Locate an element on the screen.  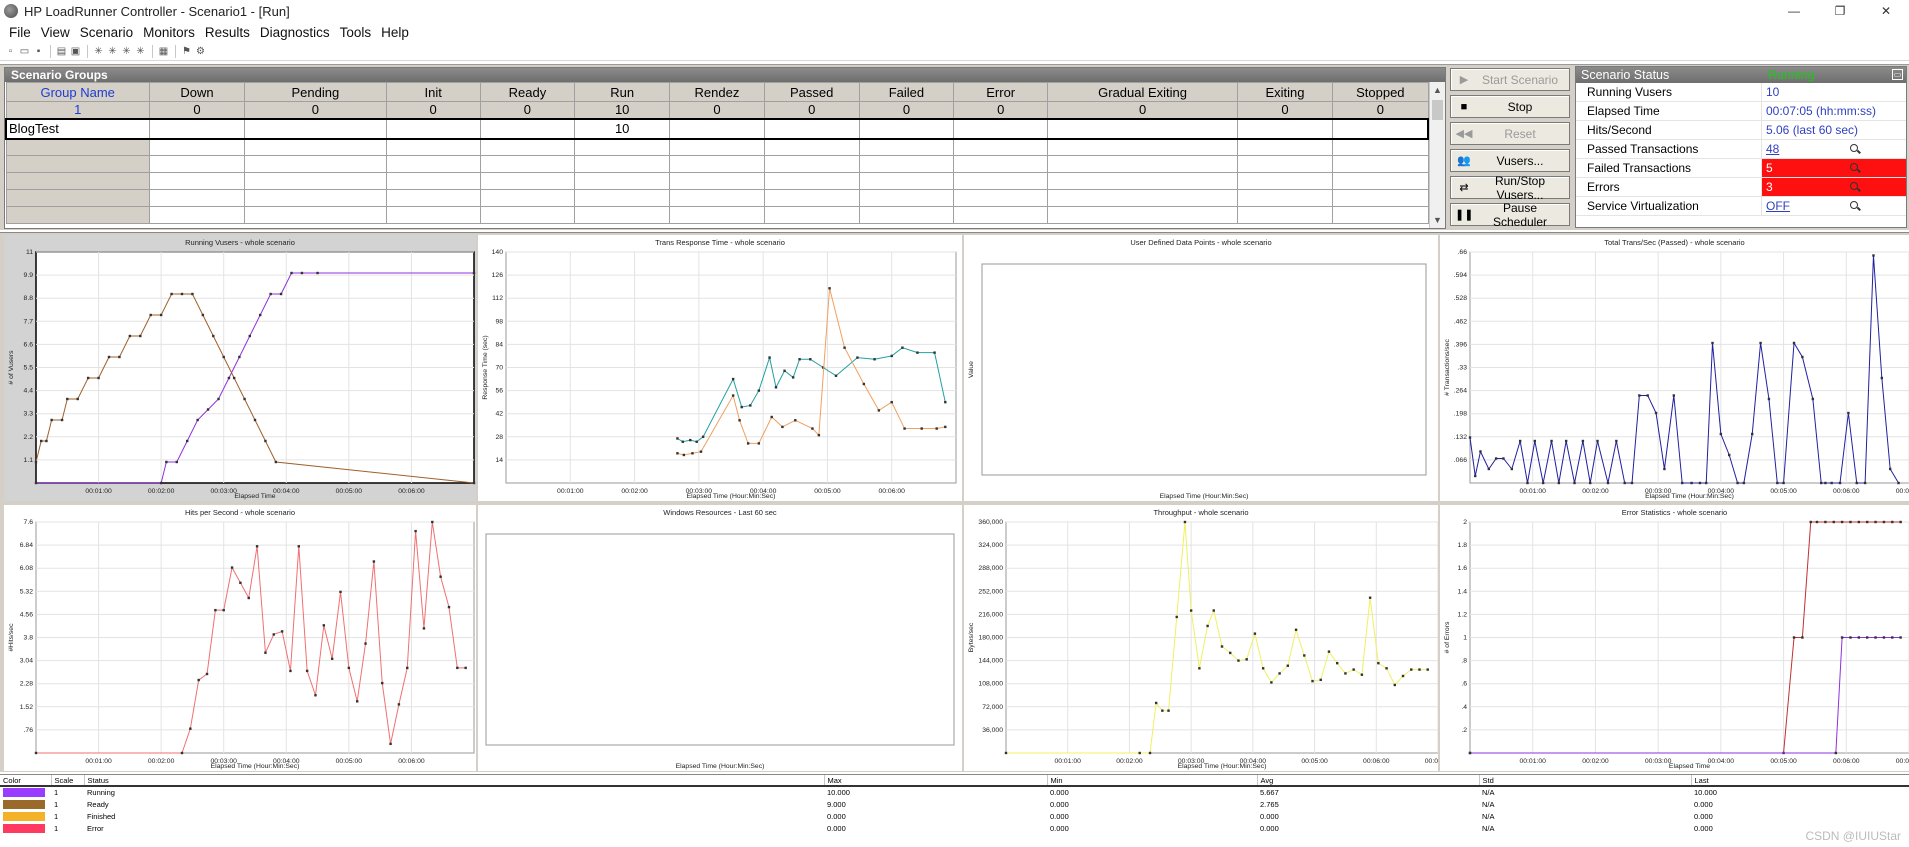
gradual-stop-icon: ✳ is located at coordinates (126, 51).